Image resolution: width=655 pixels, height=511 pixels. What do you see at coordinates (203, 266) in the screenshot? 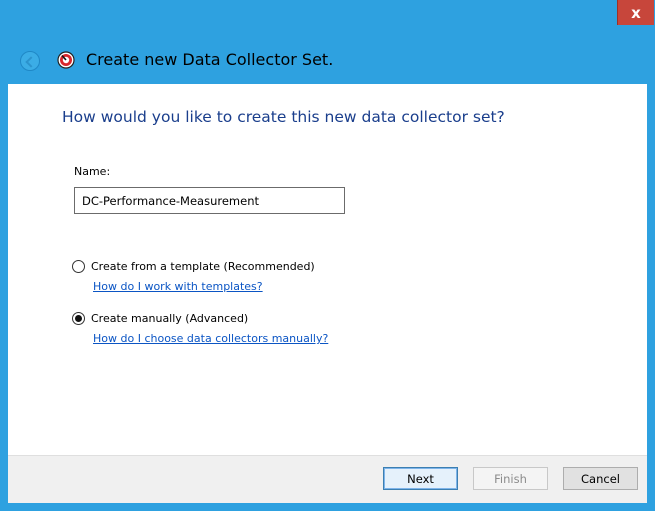
I see `template-radio-label: Create from a template (Recommended)` at bounding box center [203, 266].